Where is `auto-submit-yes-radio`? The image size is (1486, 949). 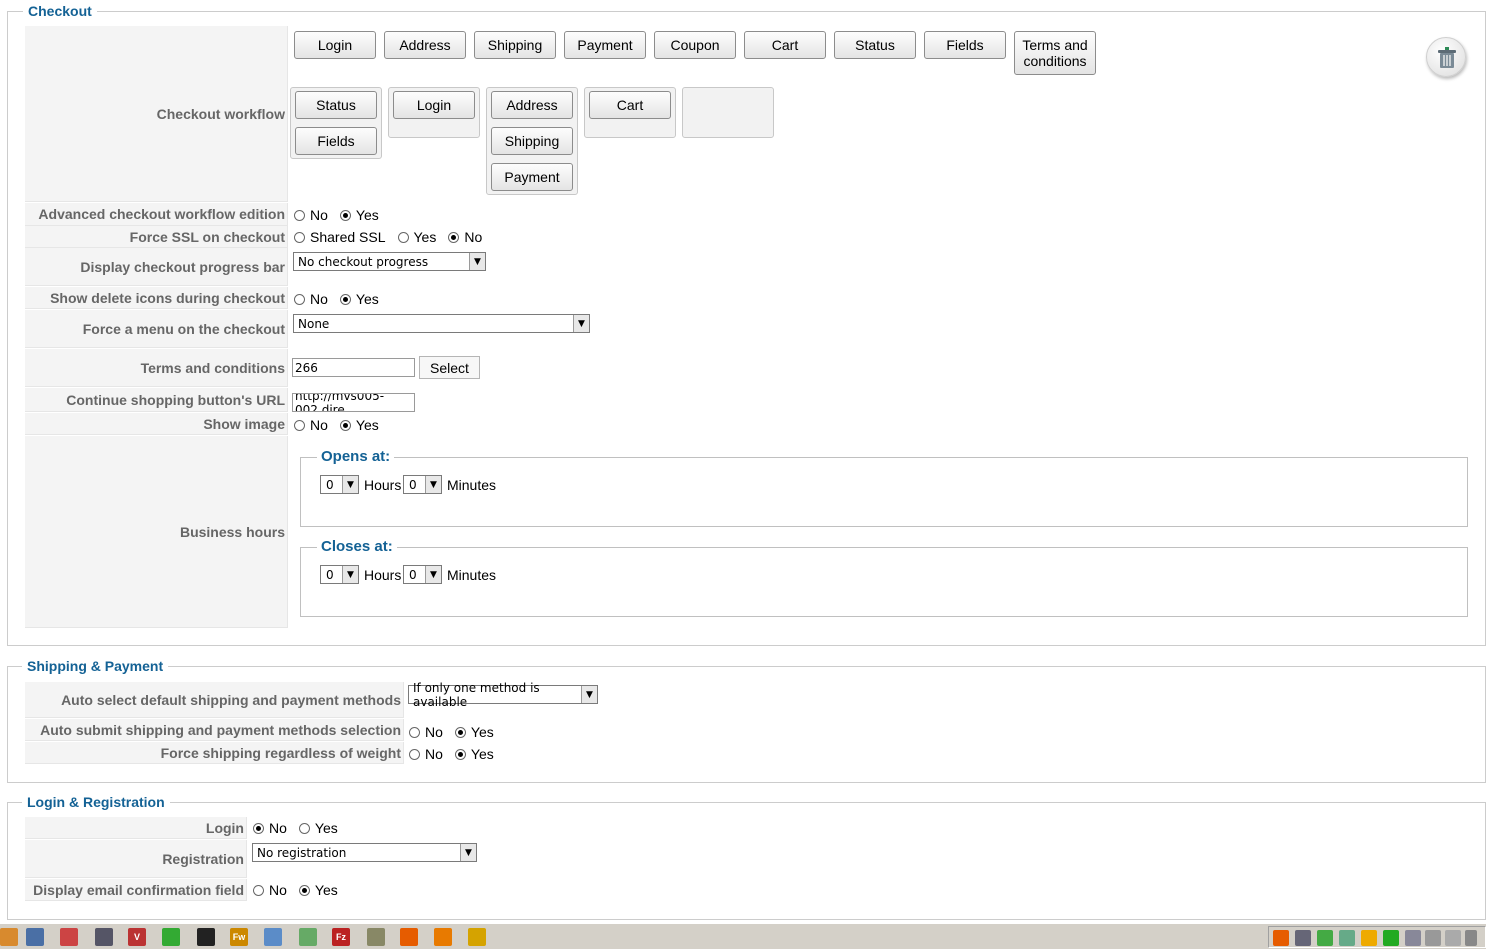
auto-submit-yes-radio is located at coordinates (460, 732).